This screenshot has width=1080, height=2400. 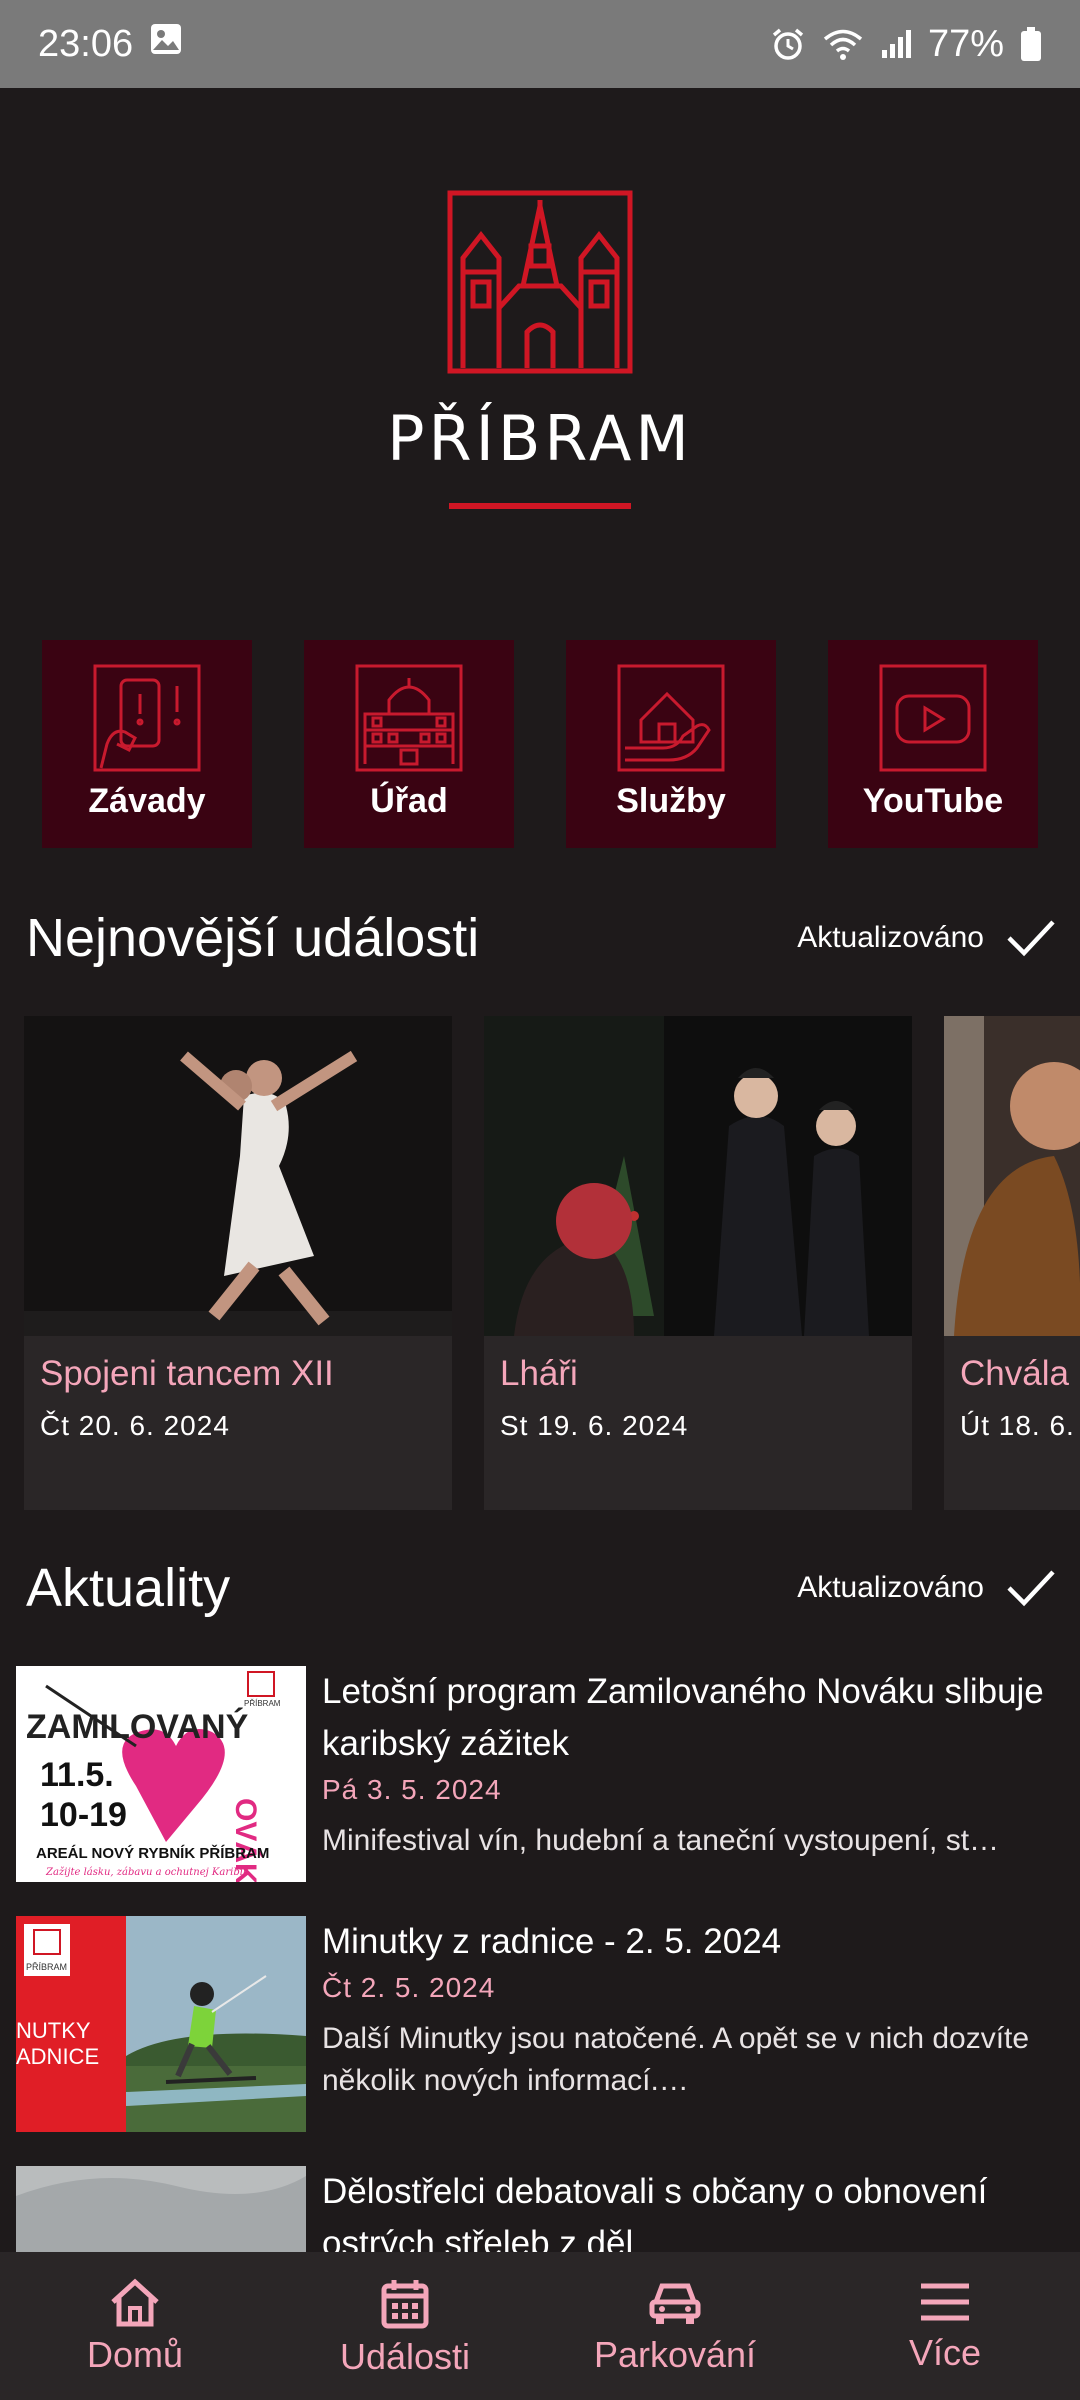 I want to click on status-right: 77%, so click(x=906, y=44).